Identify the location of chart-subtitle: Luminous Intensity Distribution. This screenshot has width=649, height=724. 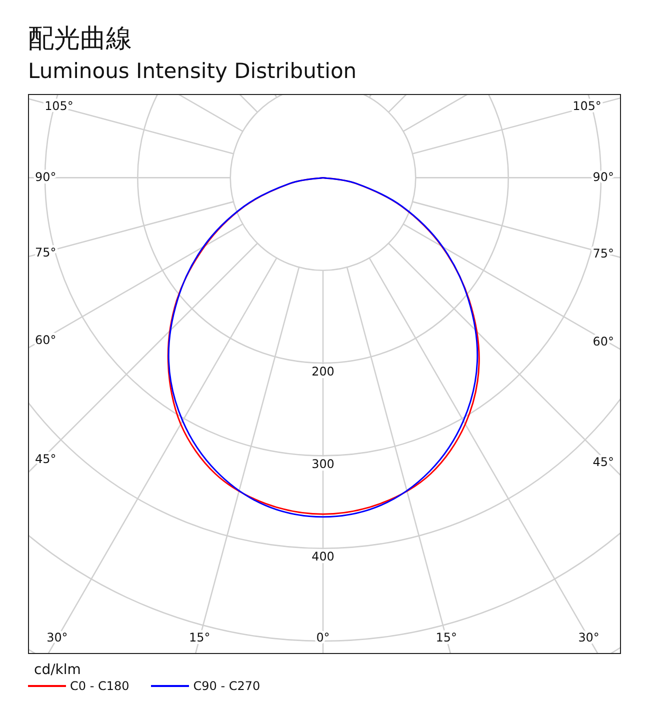
(193, 71).